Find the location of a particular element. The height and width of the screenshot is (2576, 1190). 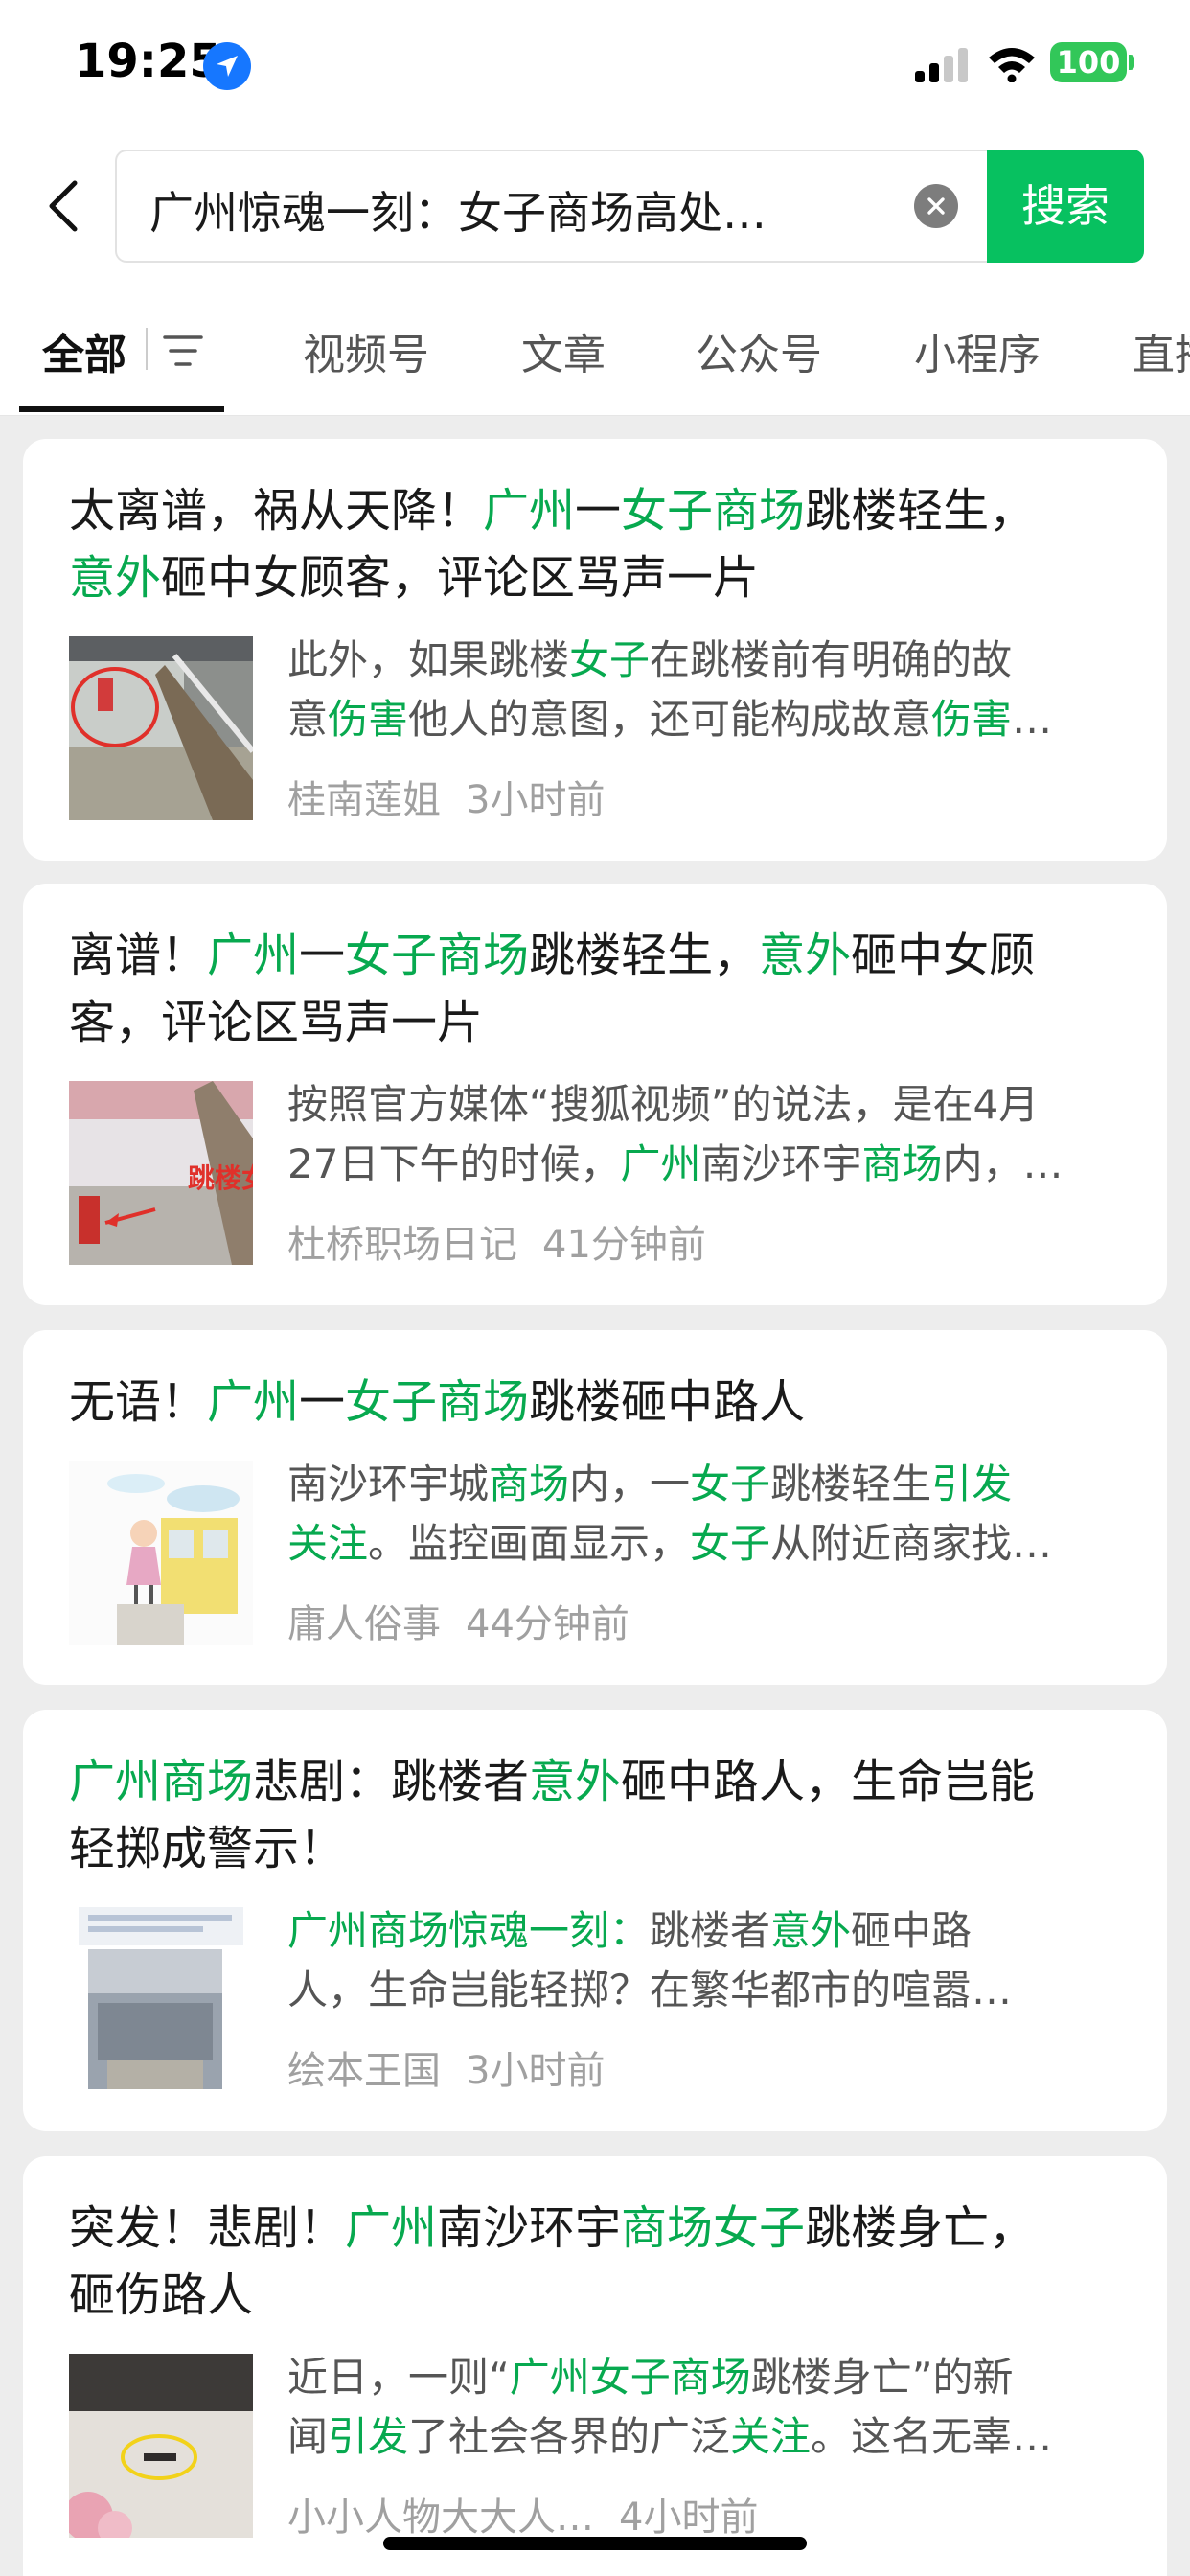

text-line: 广州商场惊魂一刻：跳楼者意外砸中路 is located at coordinates (714, 1931).